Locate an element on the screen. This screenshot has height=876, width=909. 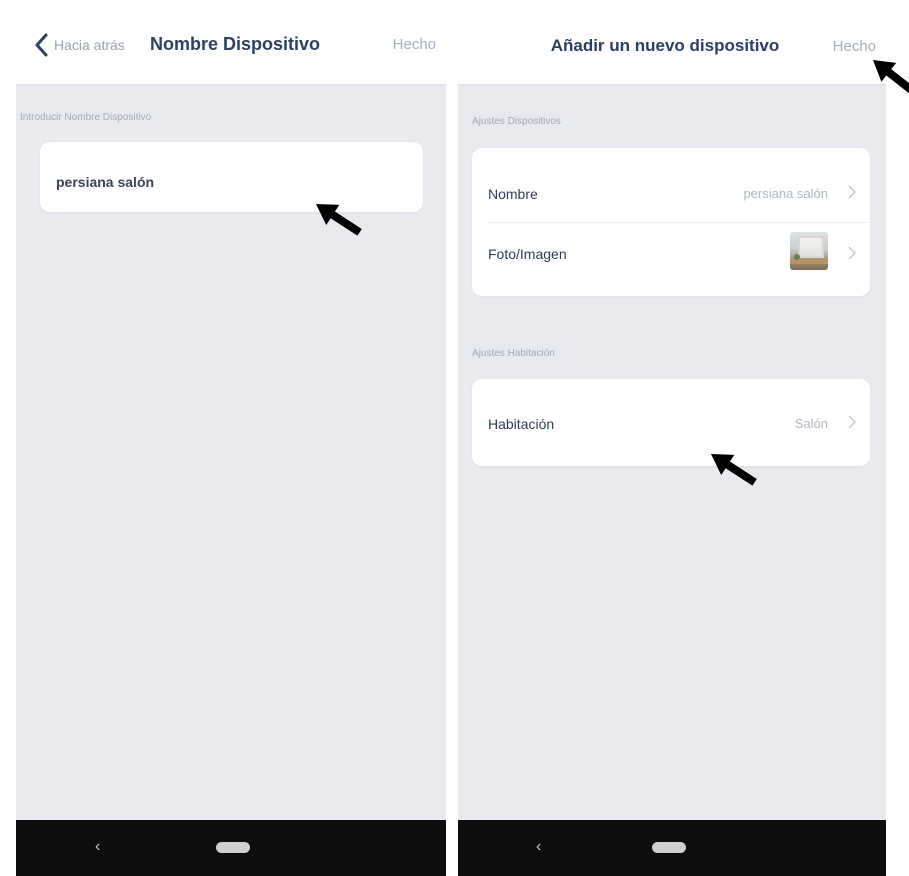
room-settings-card: Habitación Salón is located at coordinates (671, 422).